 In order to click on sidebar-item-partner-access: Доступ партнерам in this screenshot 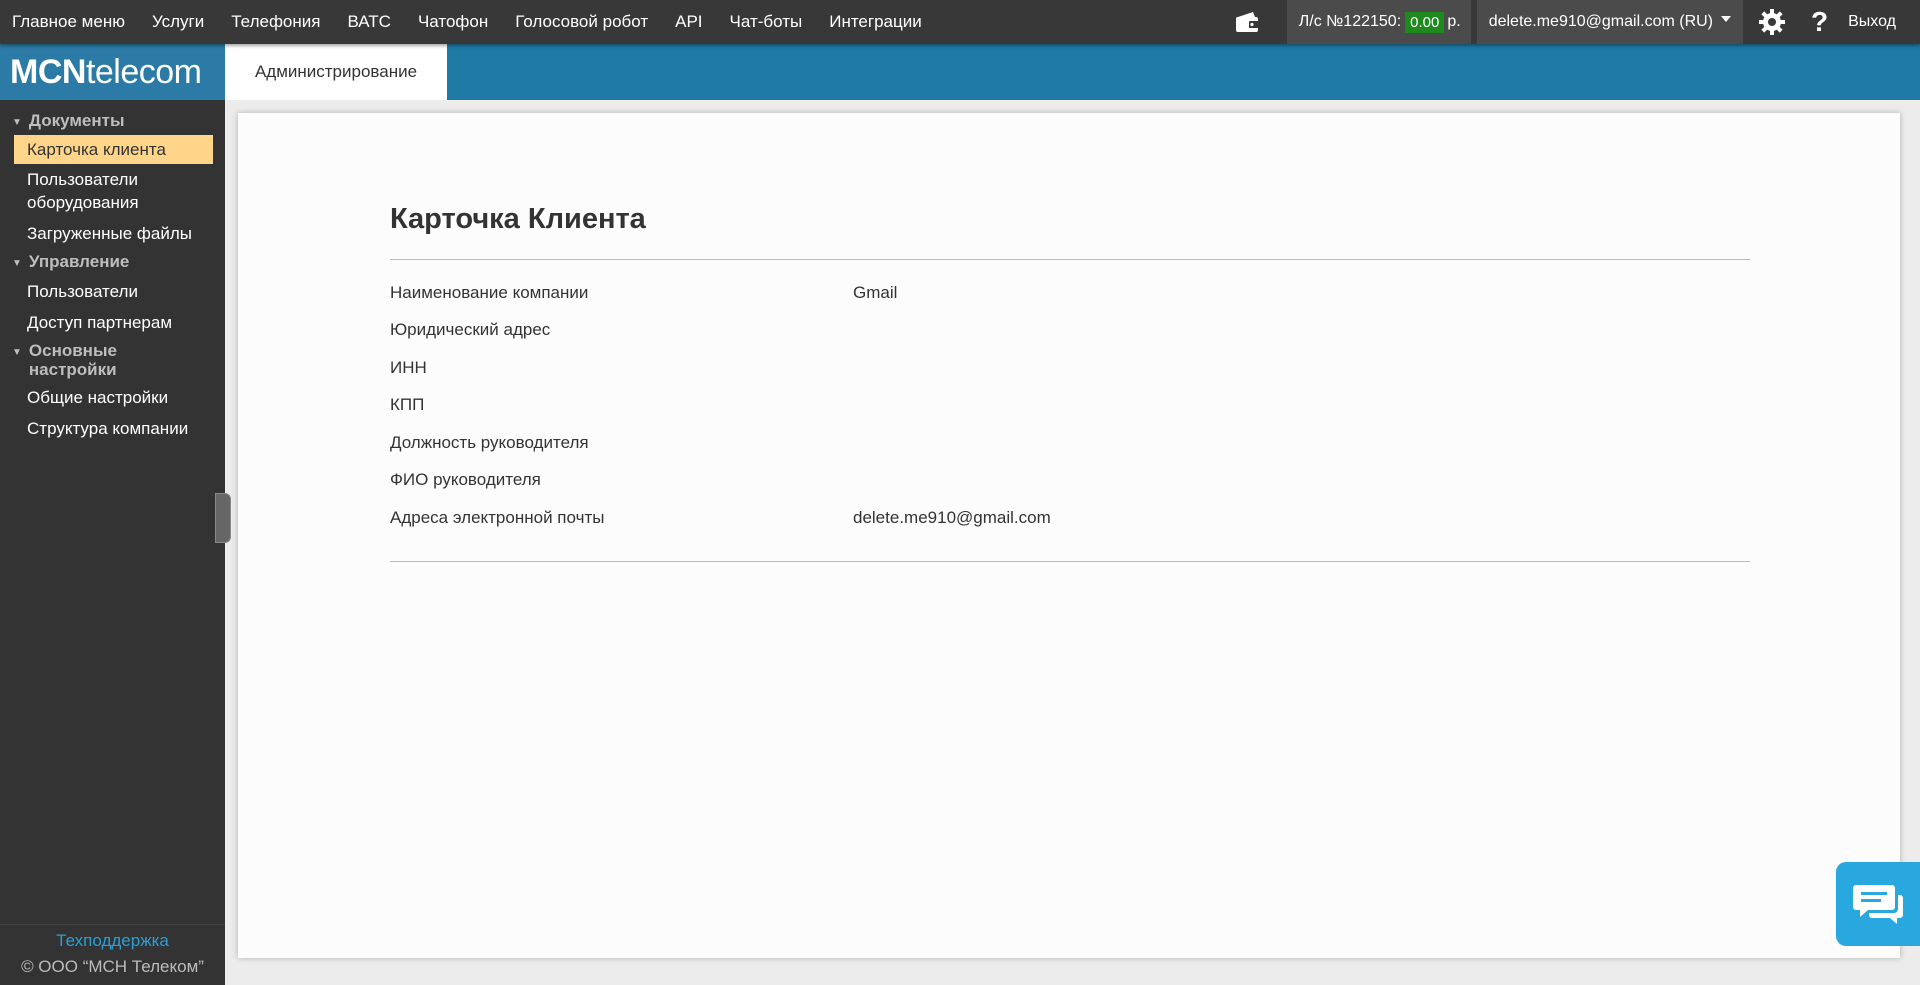, I will do `click(112, 322)`.